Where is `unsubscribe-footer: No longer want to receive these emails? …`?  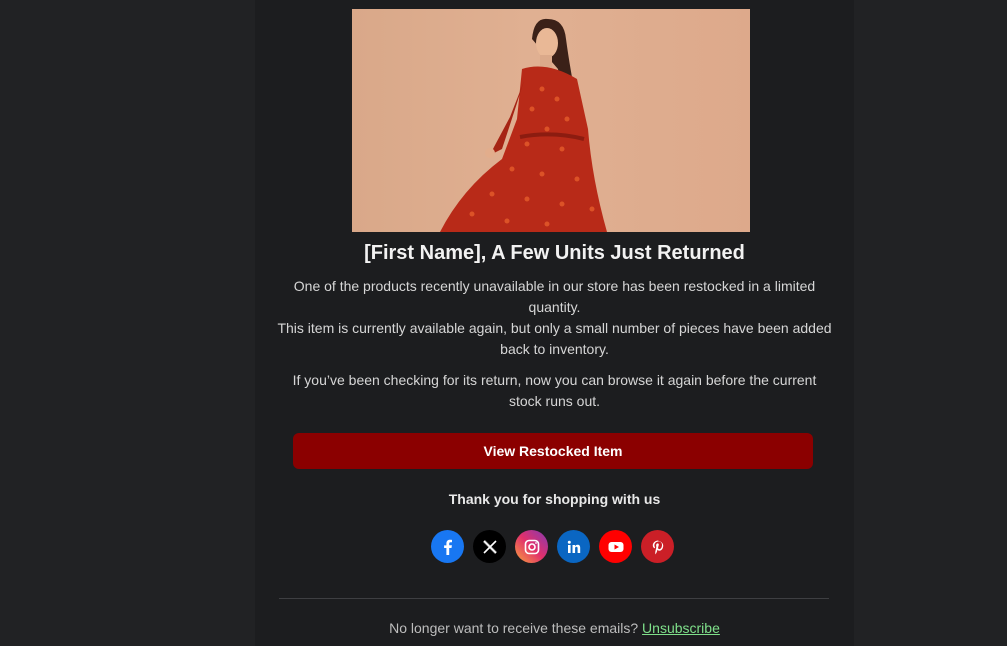
unsubscribe-footer: No longer want to receive these emails? … is located at coordinates (554, 628).